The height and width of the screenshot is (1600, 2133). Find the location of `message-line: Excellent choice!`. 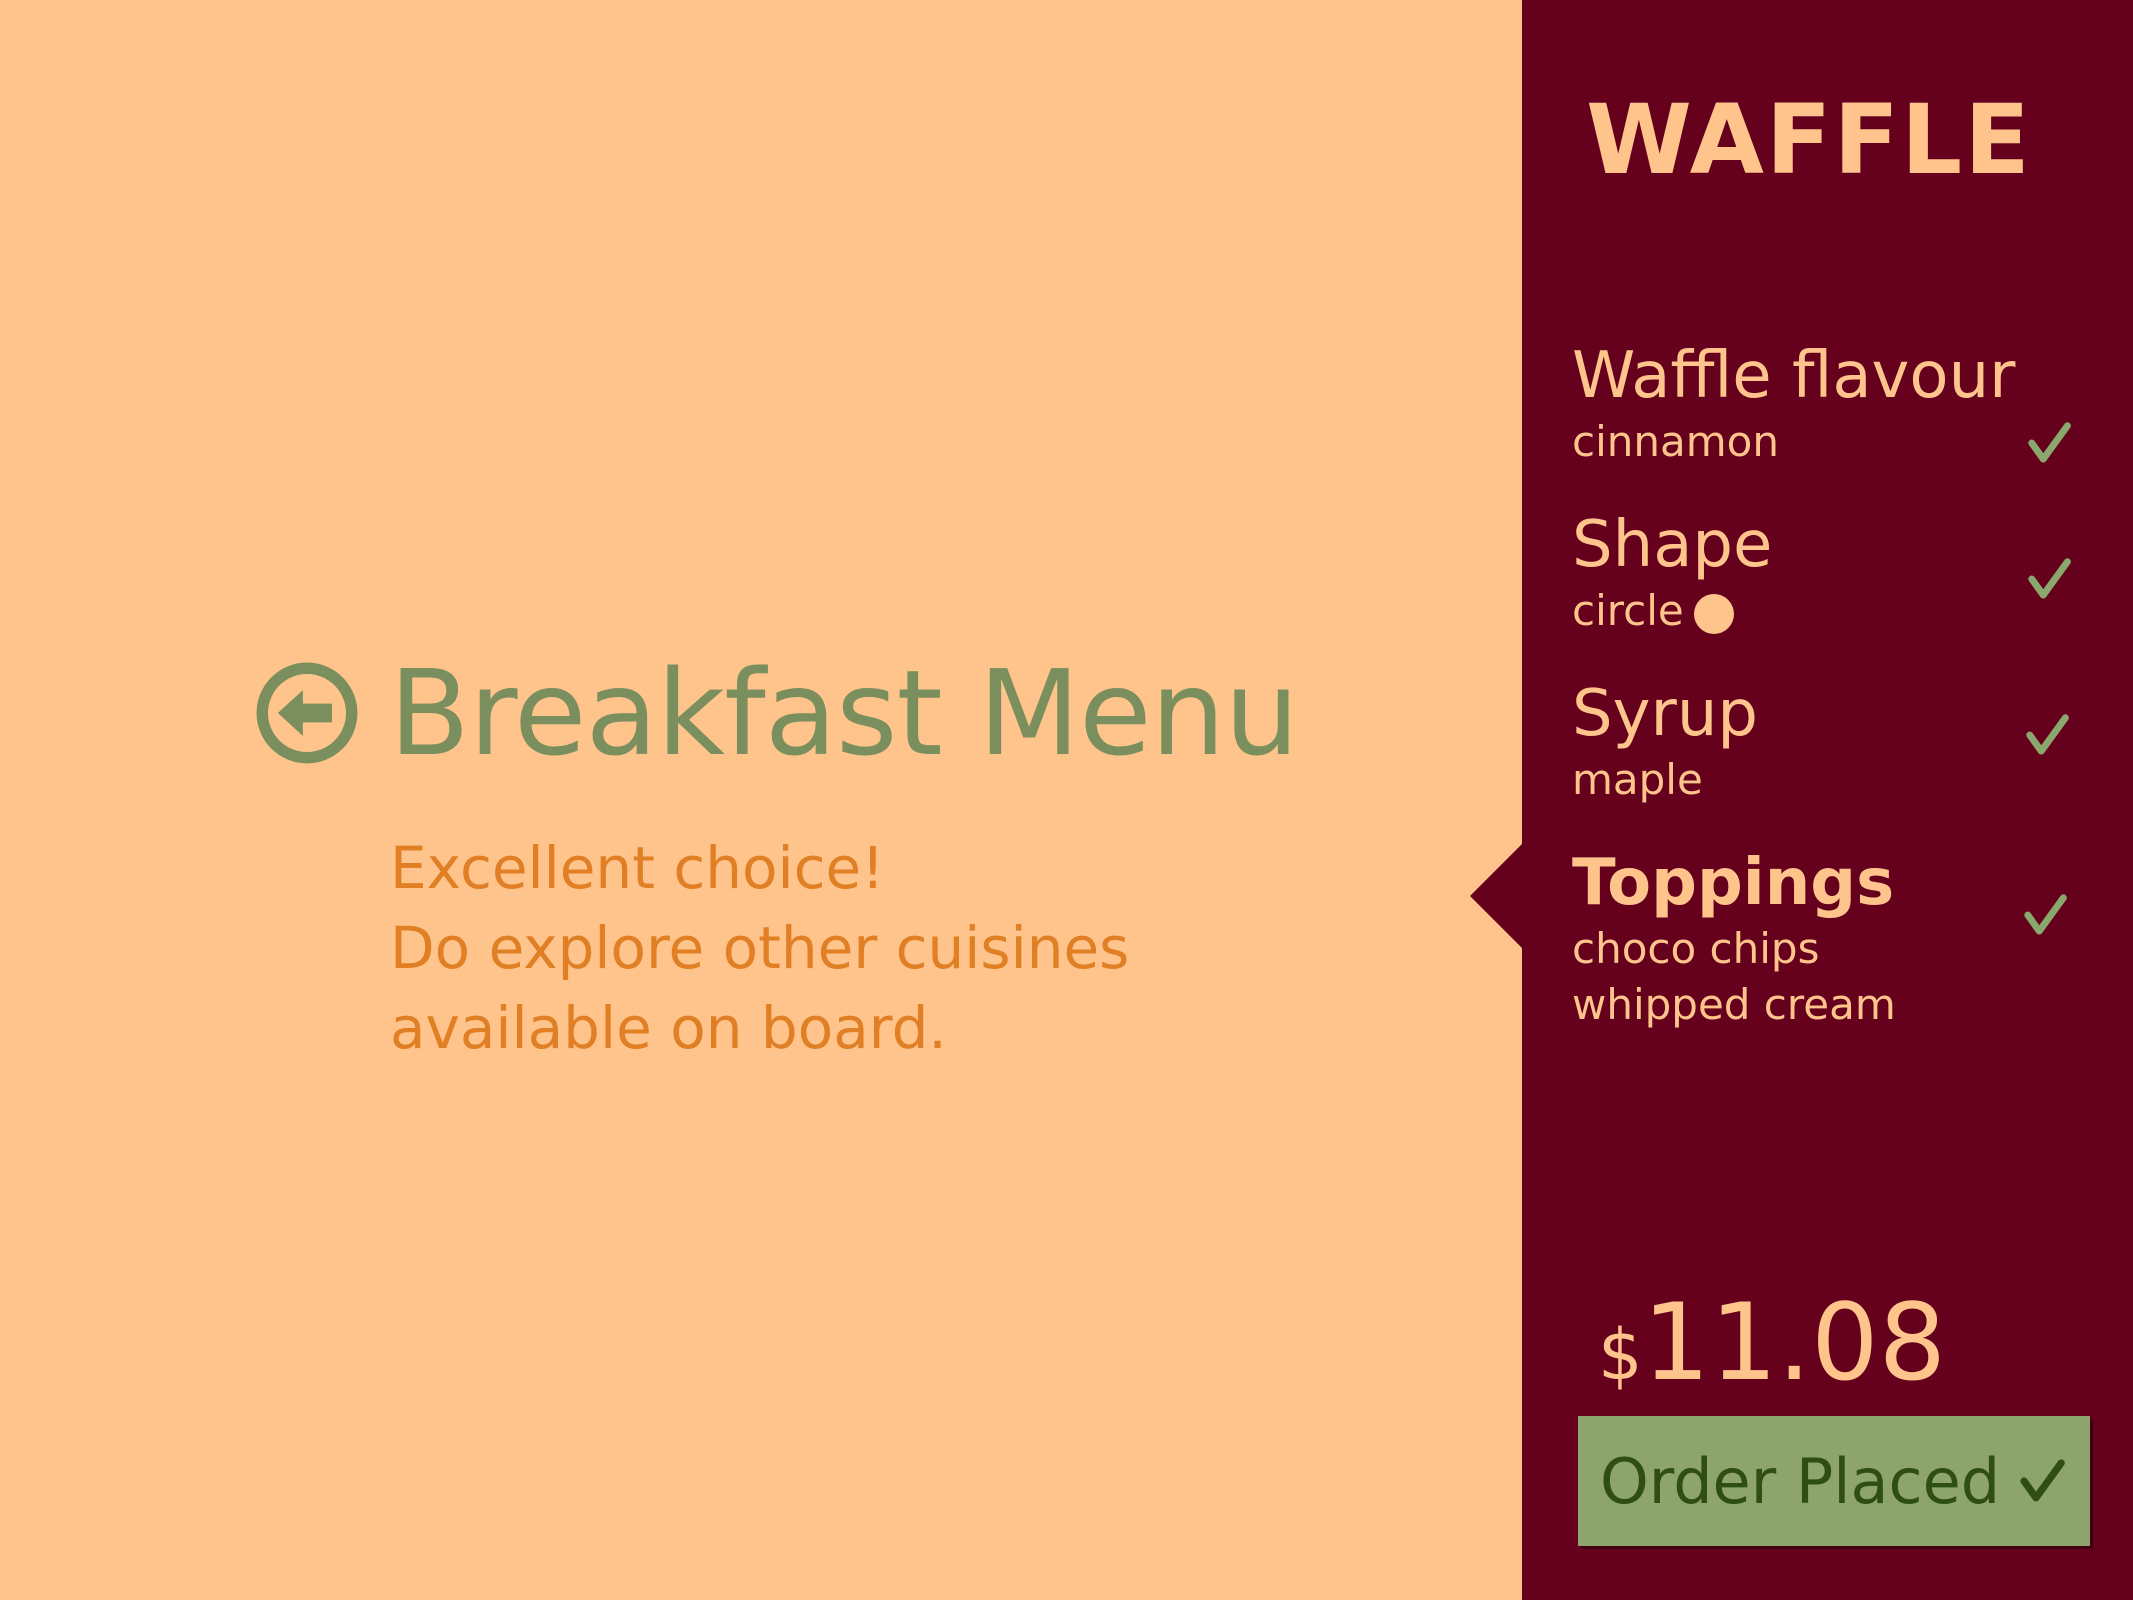

message-line: Excellent choice! is located at coordinates (637, 868).